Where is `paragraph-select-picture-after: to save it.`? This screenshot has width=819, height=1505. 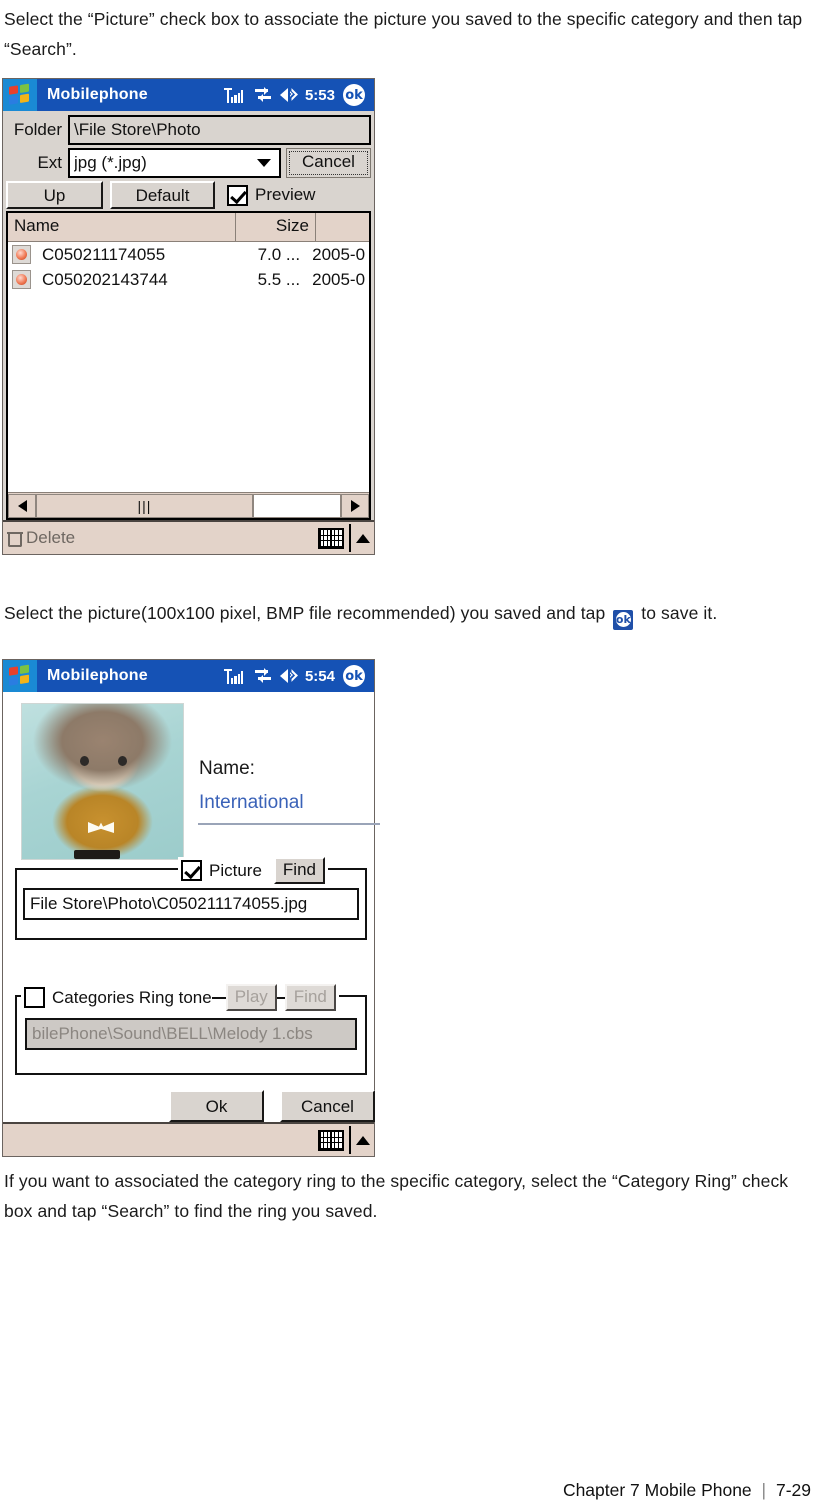
paragraph-select-picture-after: to save it. is located at coordinates (679, 613).